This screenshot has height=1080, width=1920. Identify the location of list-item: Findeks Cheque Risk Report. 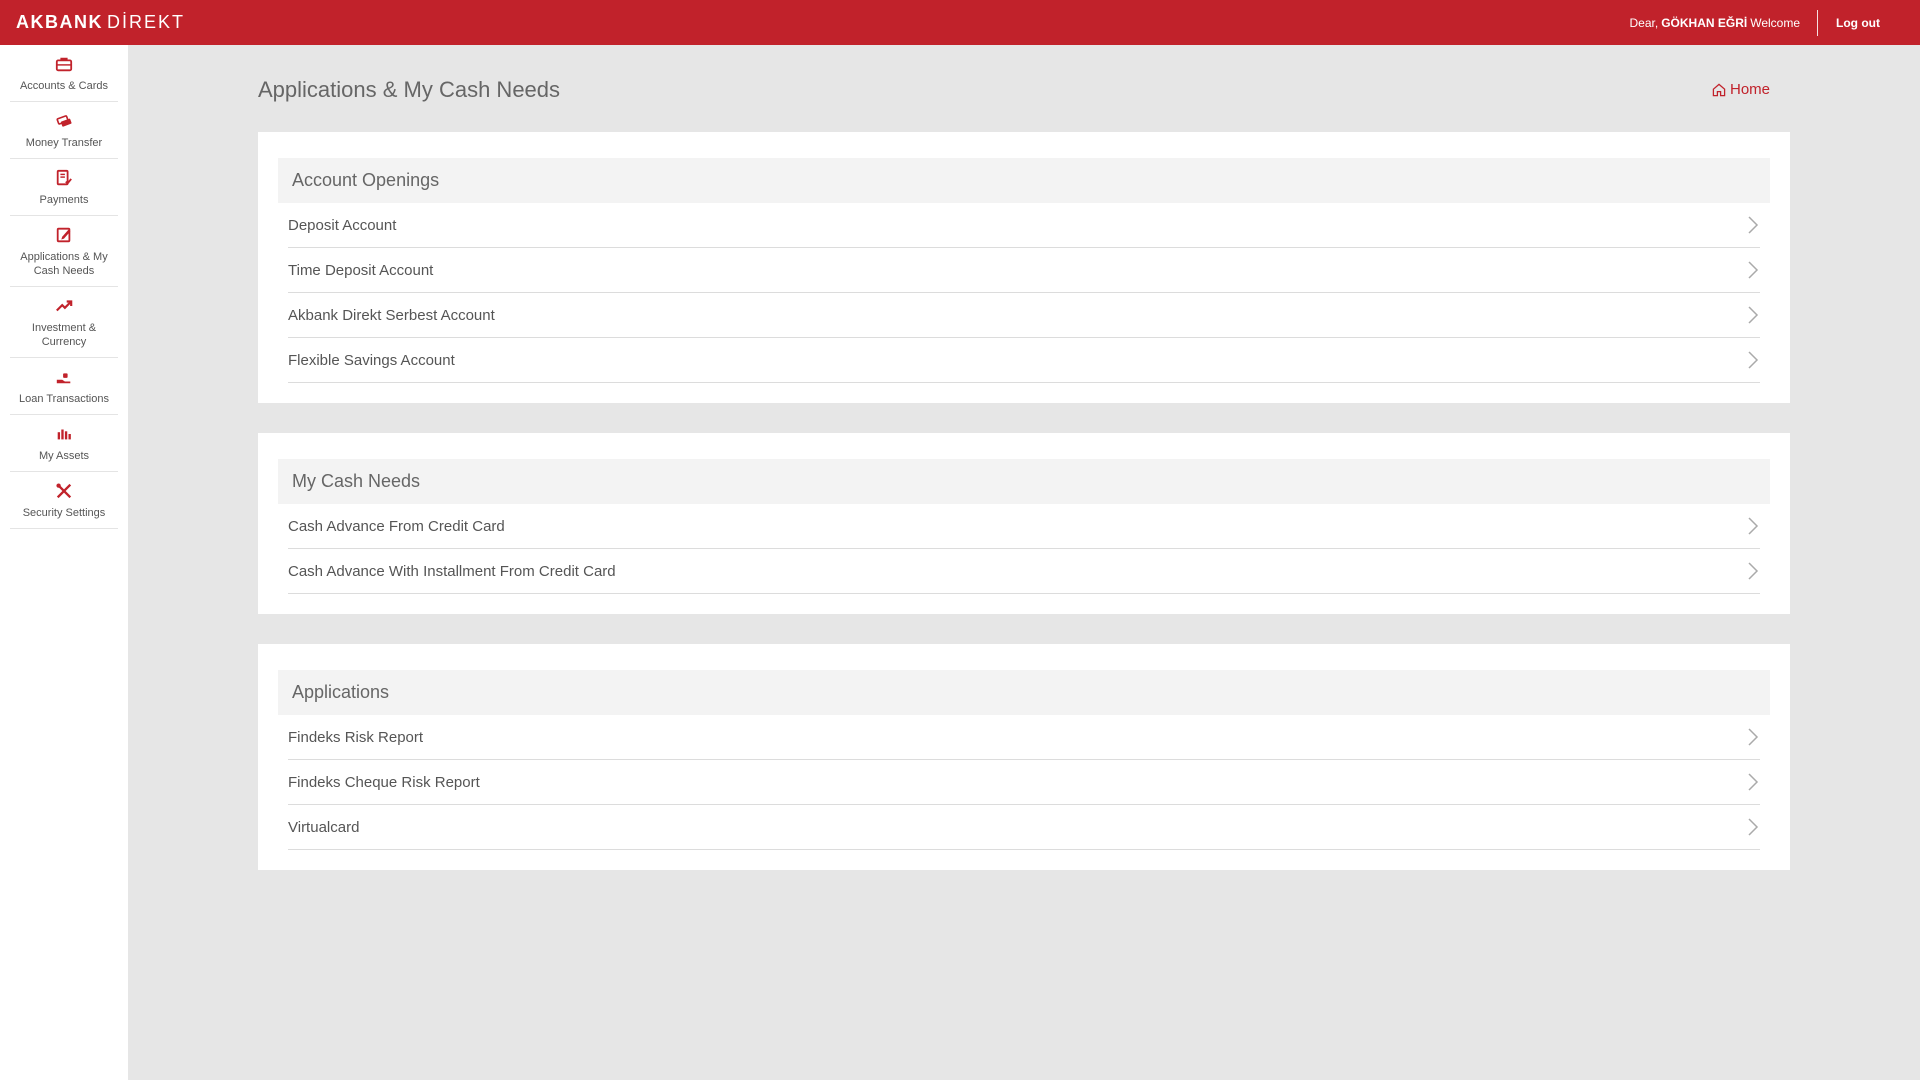
(1024, 782).